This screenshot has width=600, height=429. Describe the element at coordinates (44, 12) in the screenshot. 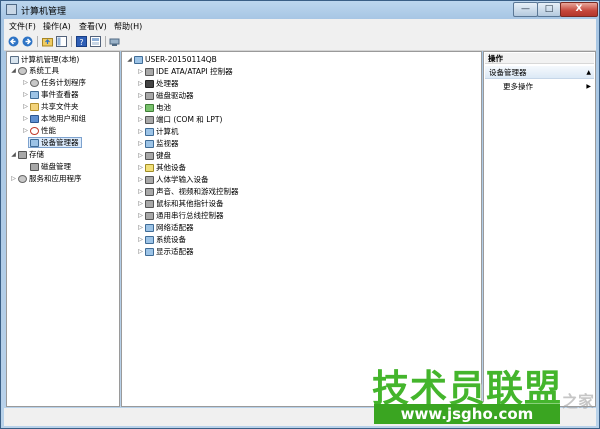

I see `window-title: 计算机管理` at that location.